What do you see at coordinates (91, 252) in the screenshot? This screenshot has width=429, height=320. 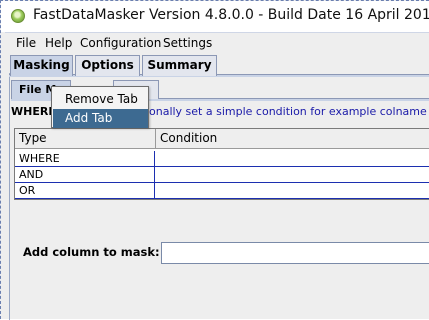 I see `add-column-label: Add column to mask:` at bounding box center [91, 252].